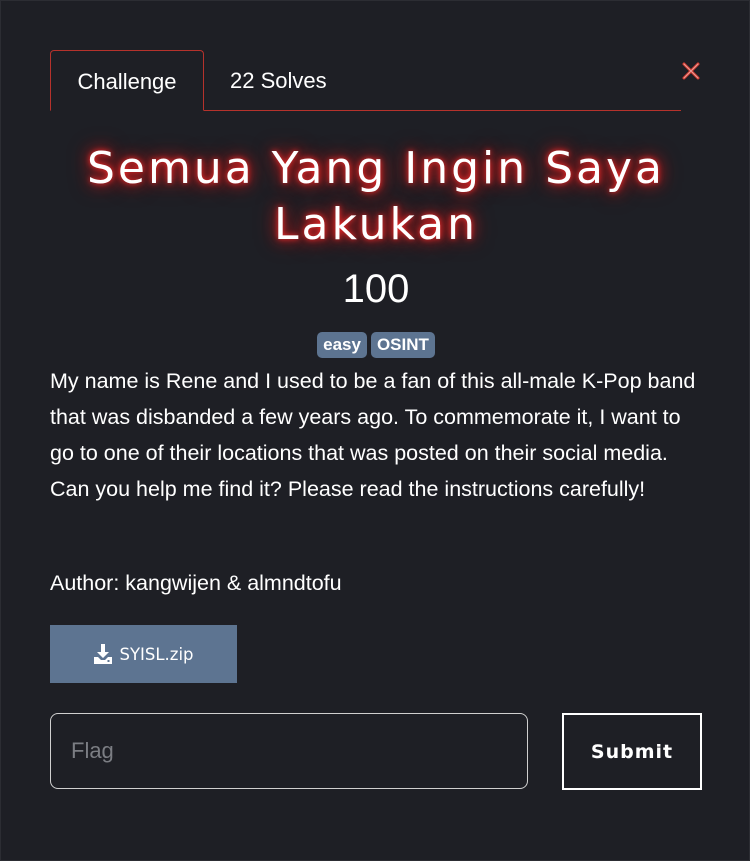 Image resolution: width=750 pixels, height=861 pixels. What do you see at coordinates (691, 71) in the screenshot?
I see `close-icon` at bounding box center [691, 71].